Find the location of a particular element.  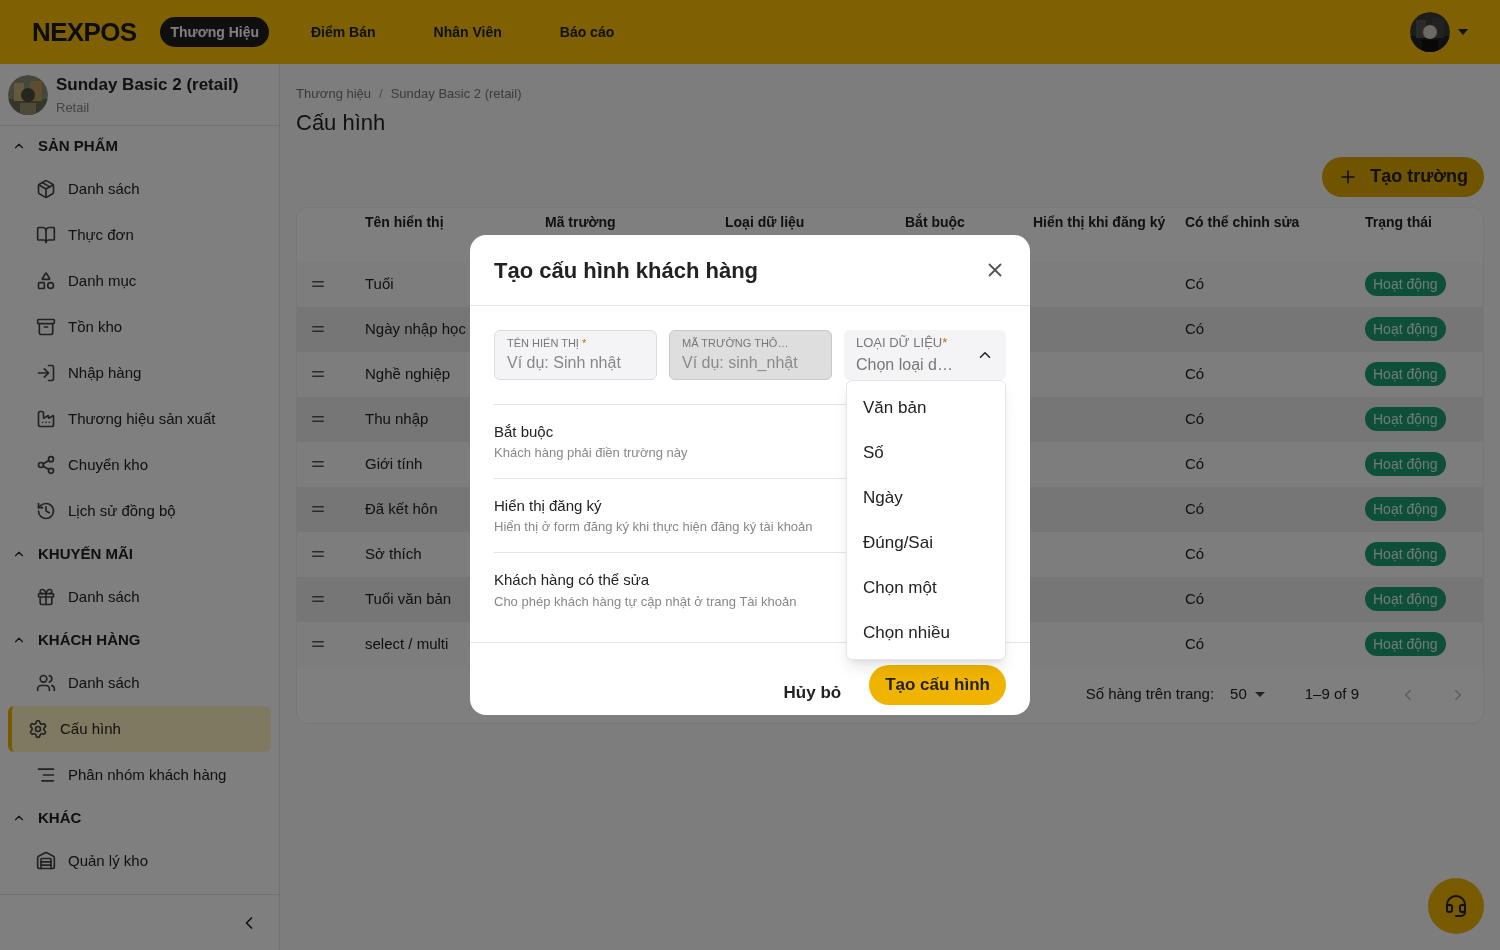

setting-description: Hiển thị ở form đăng ký khi thực hiện đăng ký tài khoản is located at coordinates (653, 527).